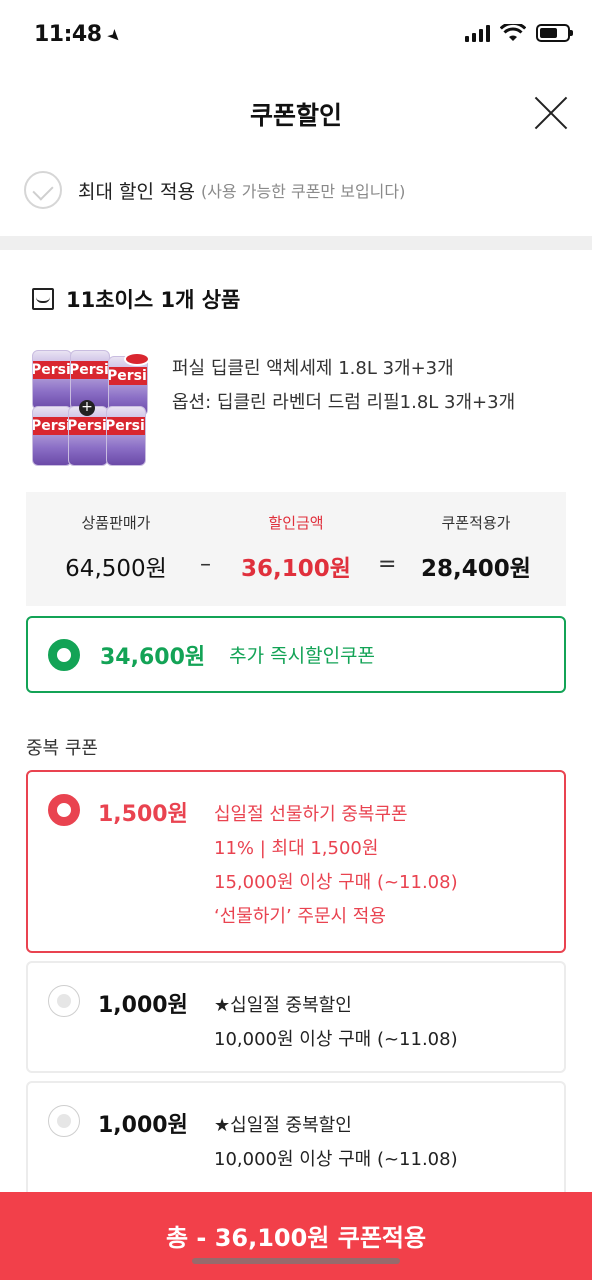 Image resolution: width=592 pixels, height=1280 pixels. Describe the element at coordinates (116, 569) in the screenshot. I see `sale-price-value: 64,500원` at that location.